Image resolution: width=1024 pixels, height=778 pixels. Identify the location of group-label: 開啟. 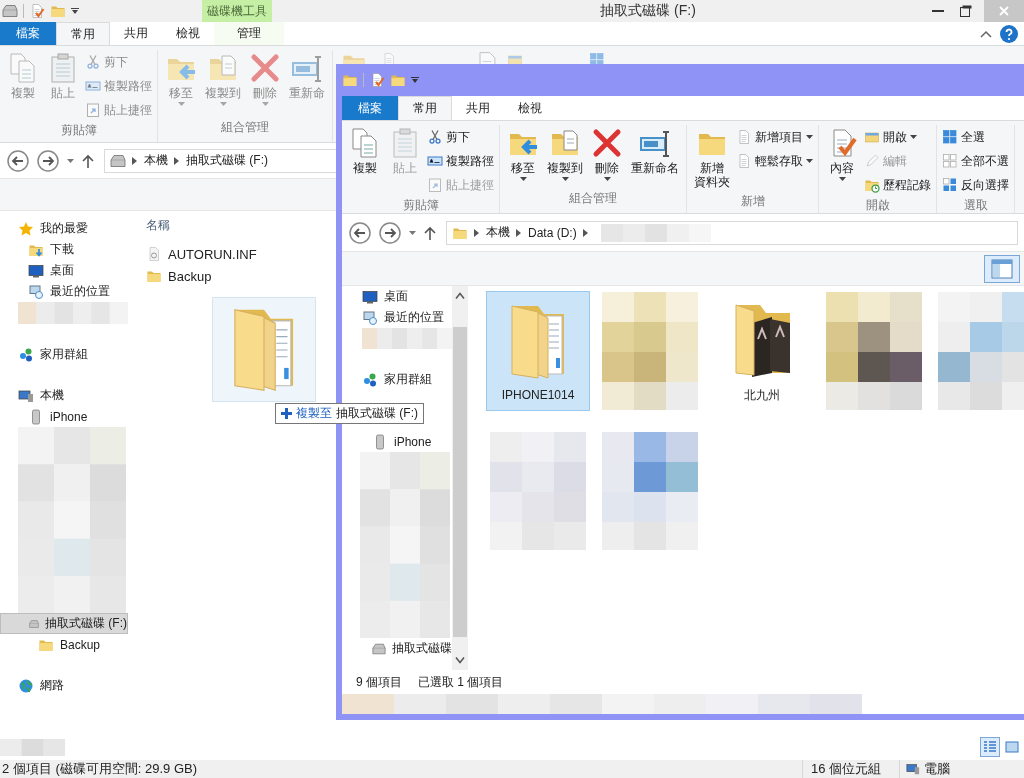
(877, 205).